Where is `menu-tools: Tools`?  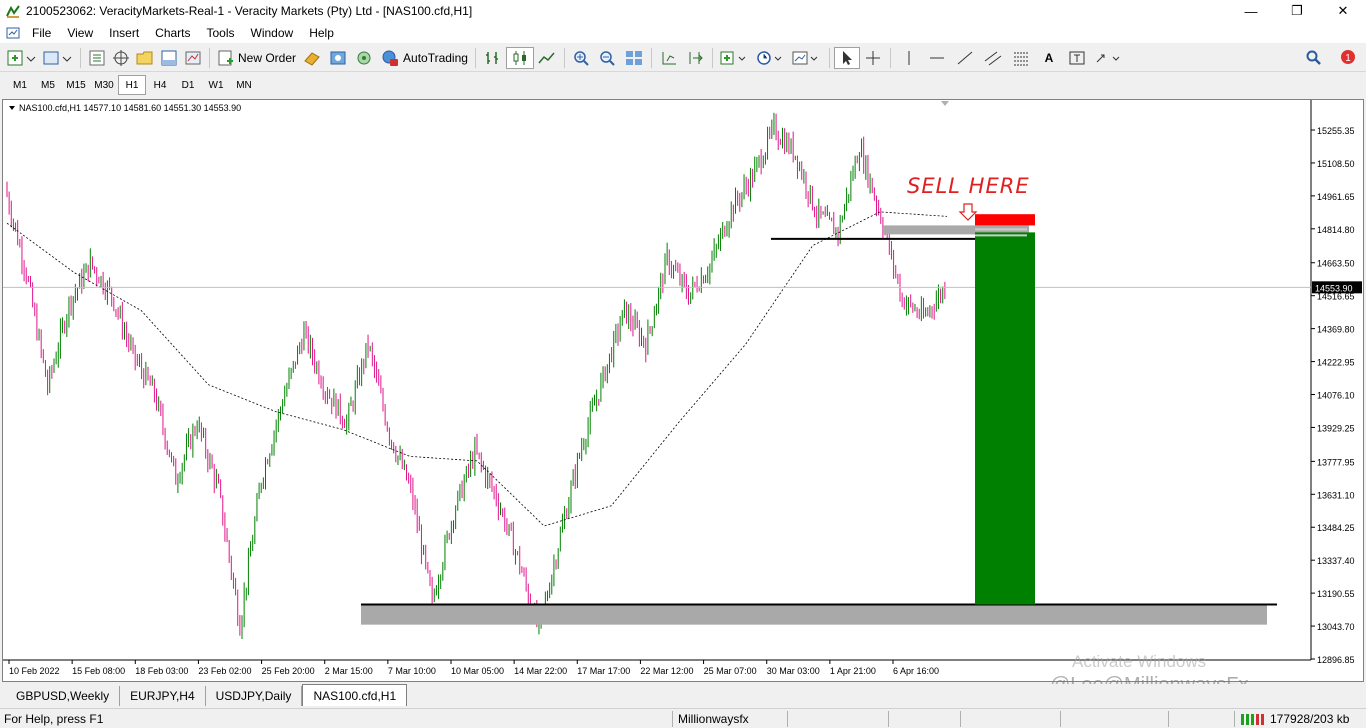
menu-tools: Tools is located at coordinates (221, 33).